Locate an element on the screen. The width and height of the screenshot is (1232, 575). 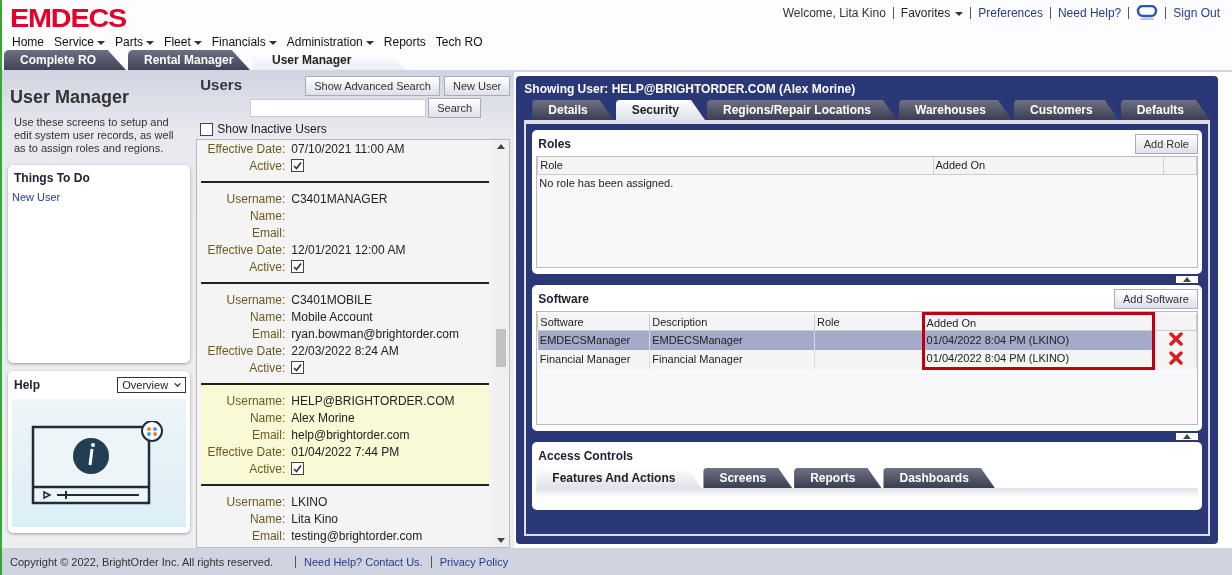
nav-menu-item: Administration is located at coordinates (330, 41).